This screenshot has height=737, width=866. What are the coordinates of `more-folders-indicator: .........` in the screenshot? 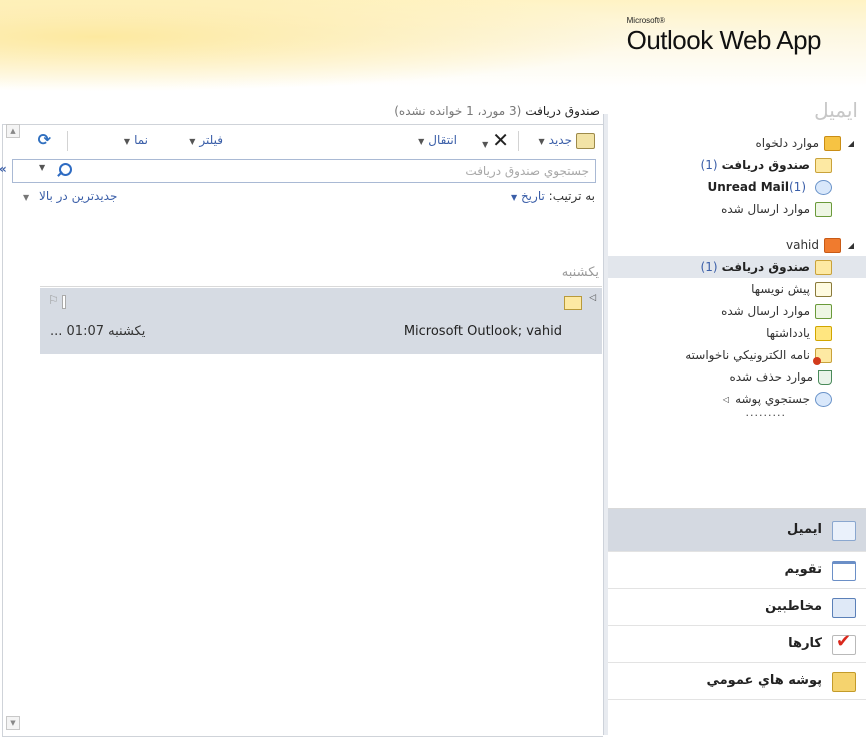 It's located at (737, 415).